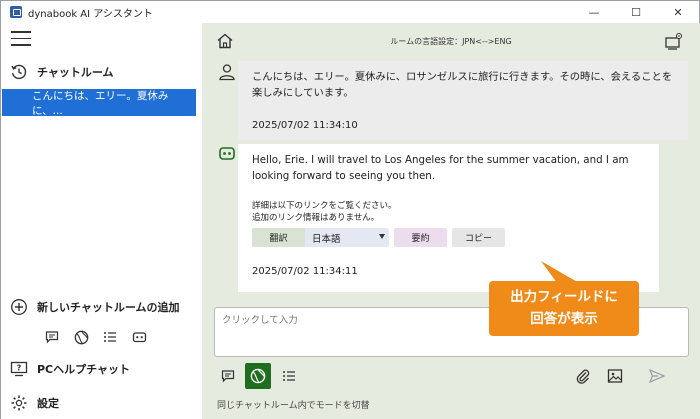  I want to click on maximize-button: ☐, so click(636, 12).